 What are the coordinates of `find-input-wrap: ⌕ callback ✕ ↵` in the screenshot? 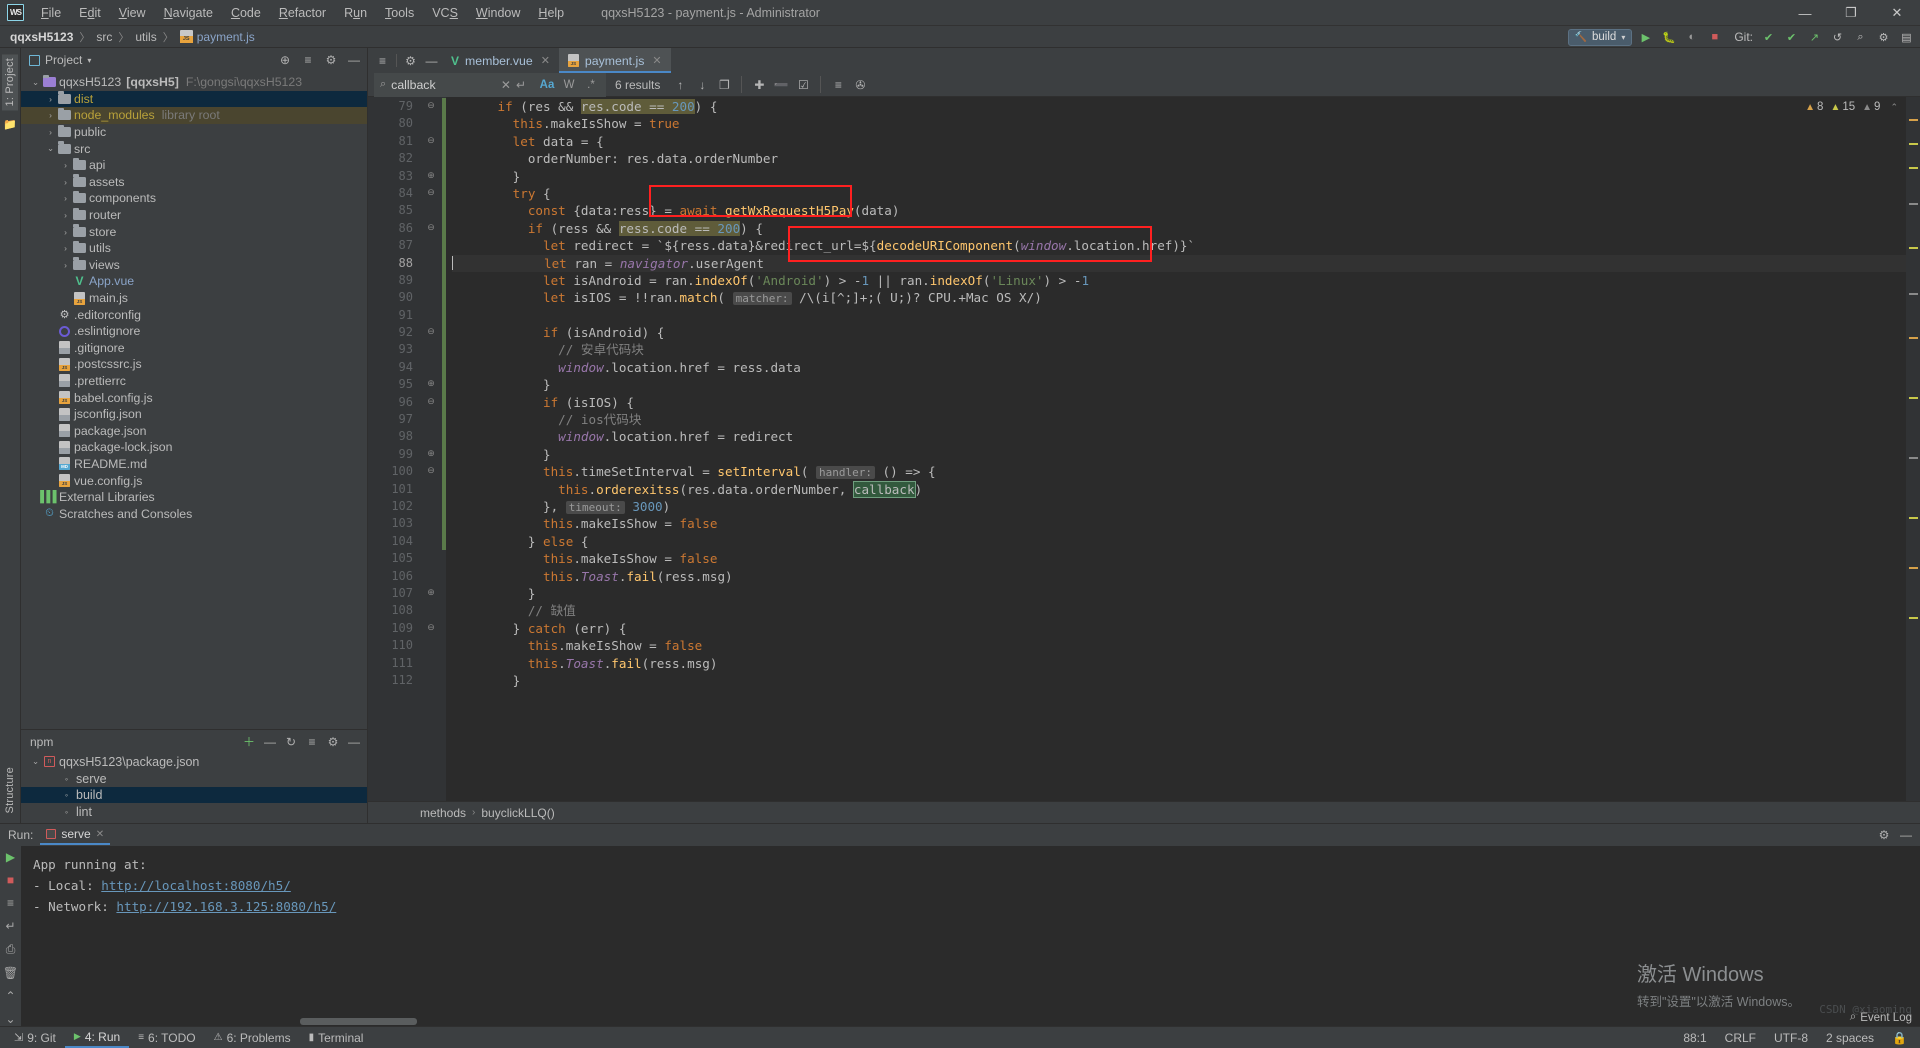 It's located at (453, 84).